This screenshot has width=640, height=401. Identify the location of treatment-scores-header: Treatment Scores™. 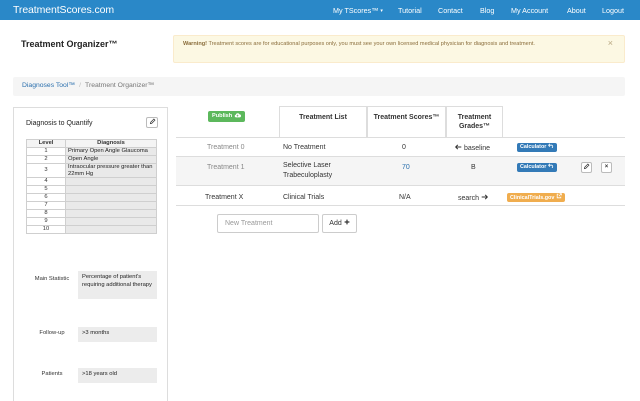
(406, 121).